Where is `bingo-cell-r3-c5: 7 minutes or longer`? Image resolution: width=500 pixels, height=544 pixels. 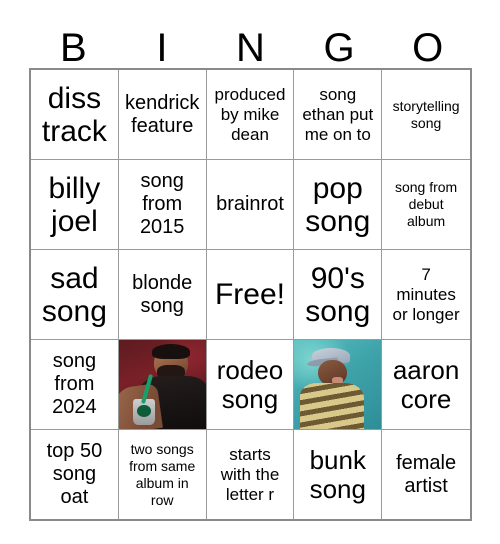
bingo-cell-r3-c5: 7 minutes or longer is located at coordinates (426, 294).